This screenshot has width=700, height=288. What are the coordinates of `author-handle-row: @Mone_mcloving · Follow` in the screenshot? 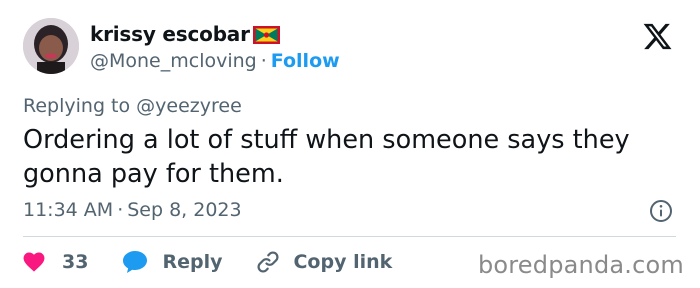 It's located at (215, 61).